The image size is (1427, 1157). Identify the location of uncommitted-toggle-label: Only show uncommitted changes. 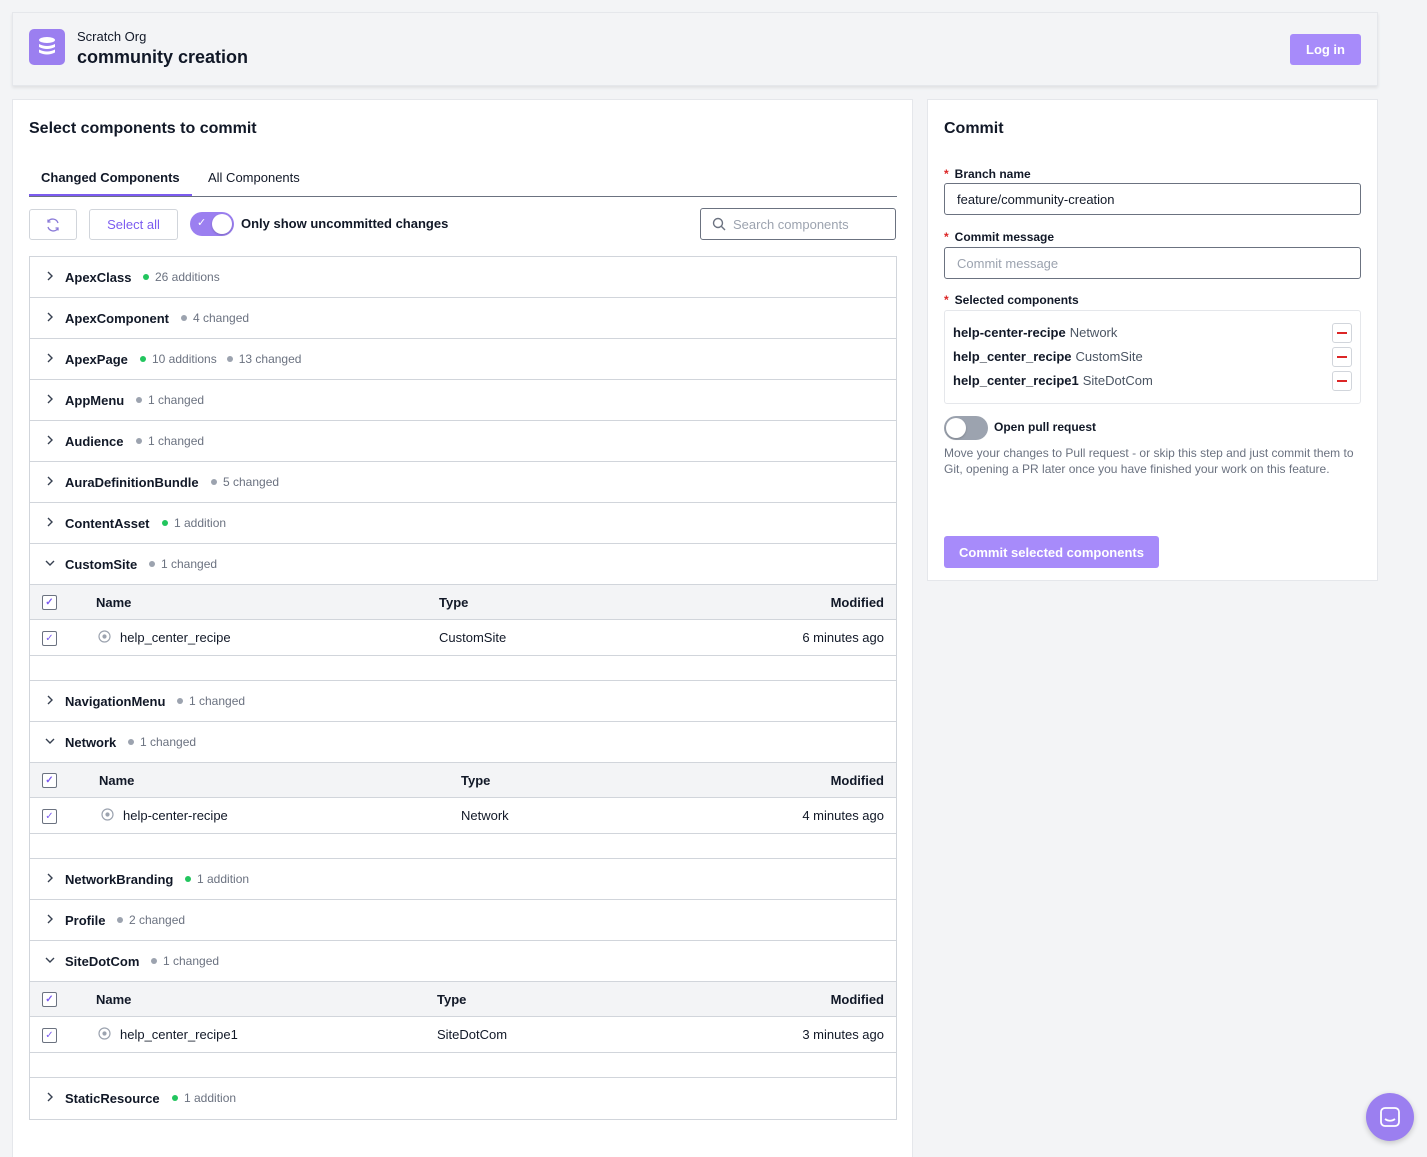
(345, 223).